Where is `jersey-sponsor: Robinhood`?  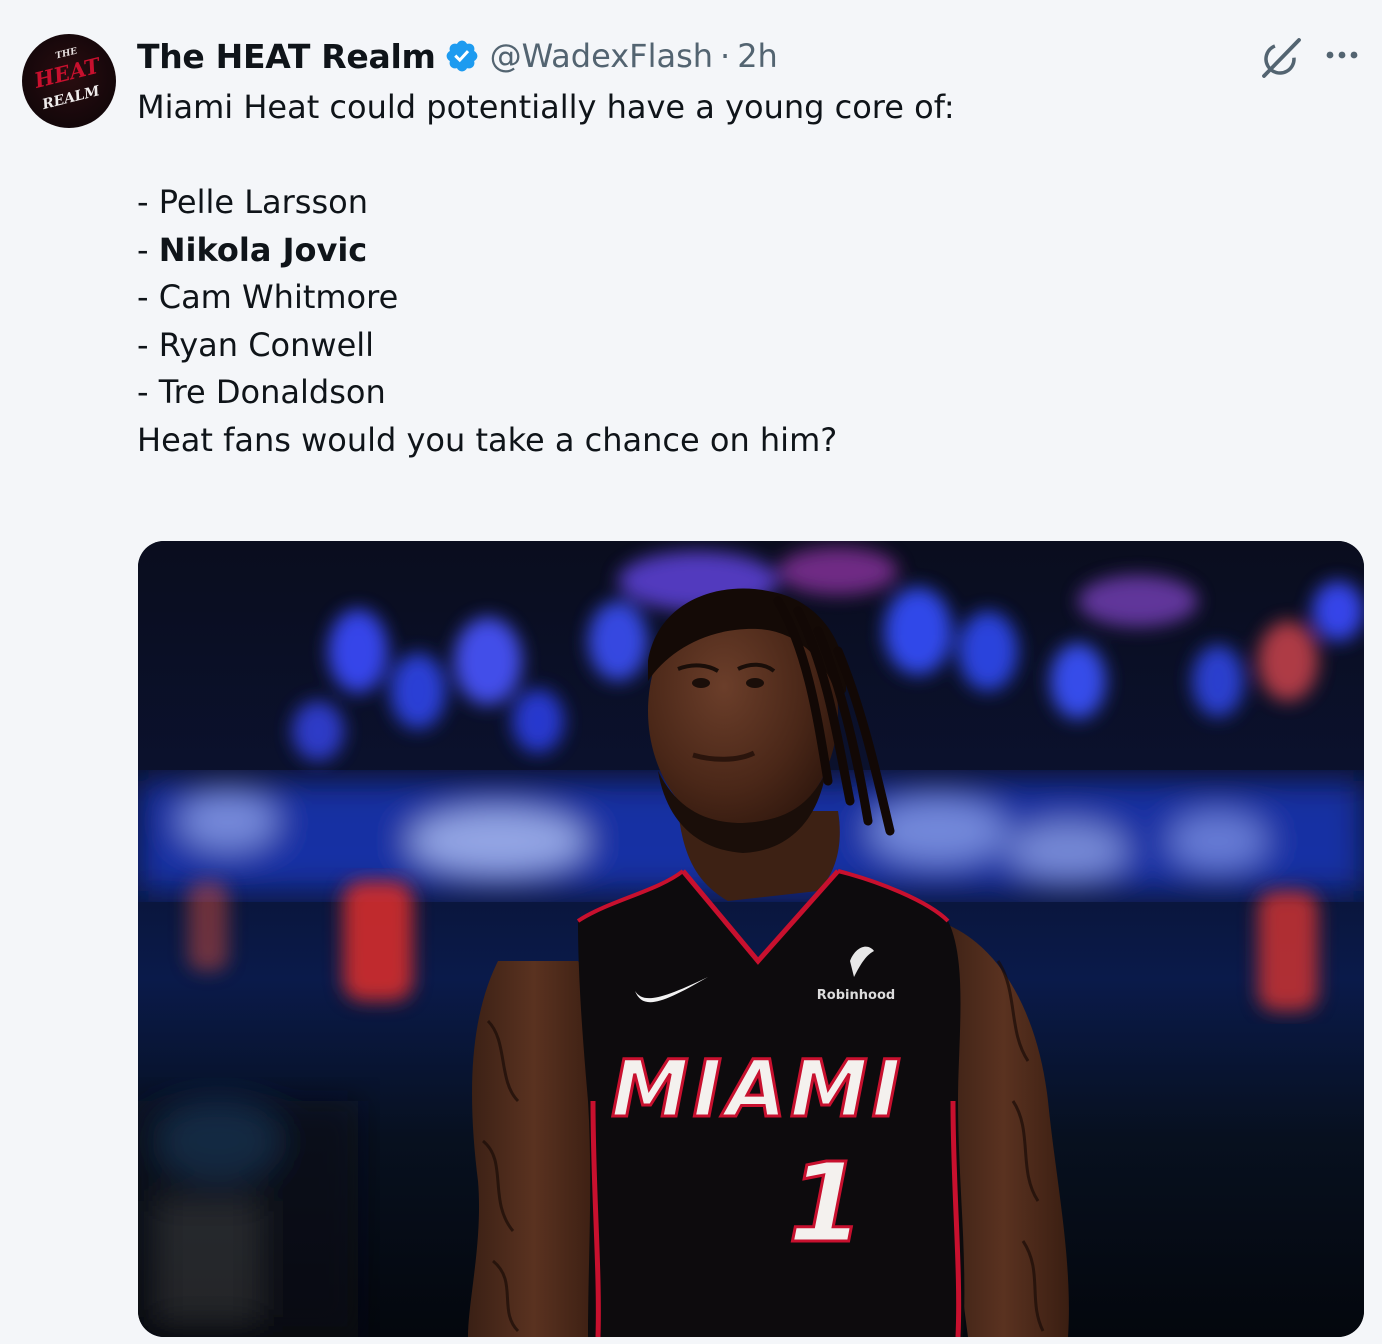 jersey-sponsor: Robinhood is located at coordinates (856, 995).